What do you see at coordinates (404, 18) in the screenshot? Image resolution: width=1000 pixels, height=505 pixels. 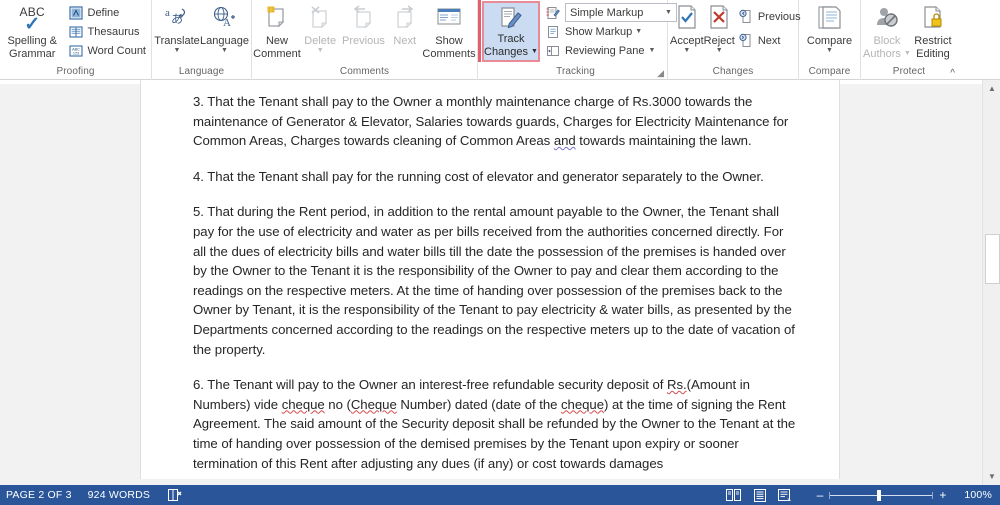 I see `next-comment-icon` at bounding box center [404, 18].